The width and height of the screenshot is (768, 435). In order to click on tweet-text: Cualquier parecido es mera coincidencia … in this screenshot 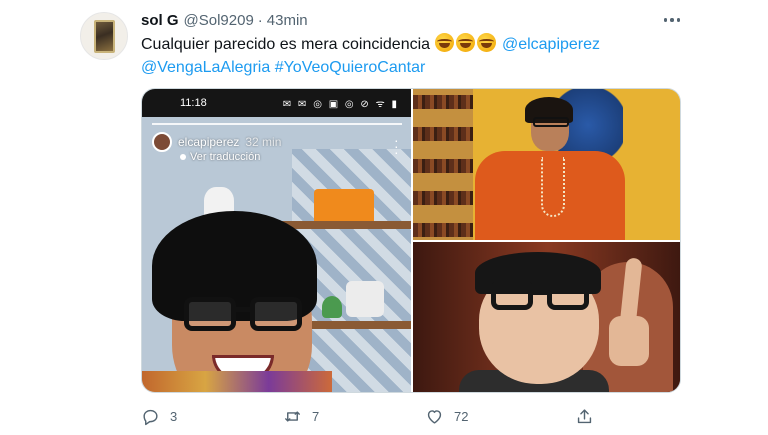, I will do `click(421, 56)`.